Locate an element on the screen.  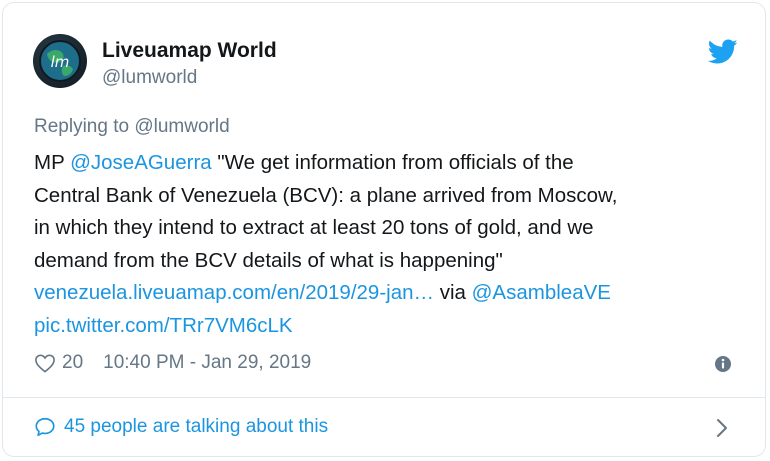
tweet-line-1-prefix: MP is located at coordinates (52, 162).